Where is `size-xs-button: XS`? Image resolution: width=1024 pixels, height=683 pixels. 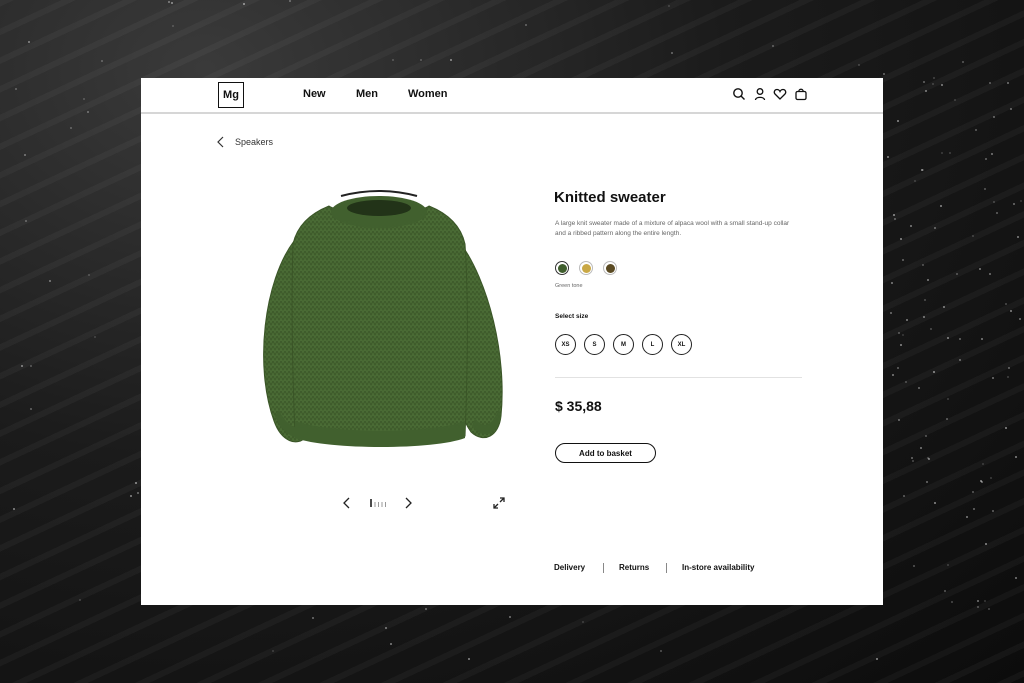 size-xs-button: XS is located at coordinates (565, 344).